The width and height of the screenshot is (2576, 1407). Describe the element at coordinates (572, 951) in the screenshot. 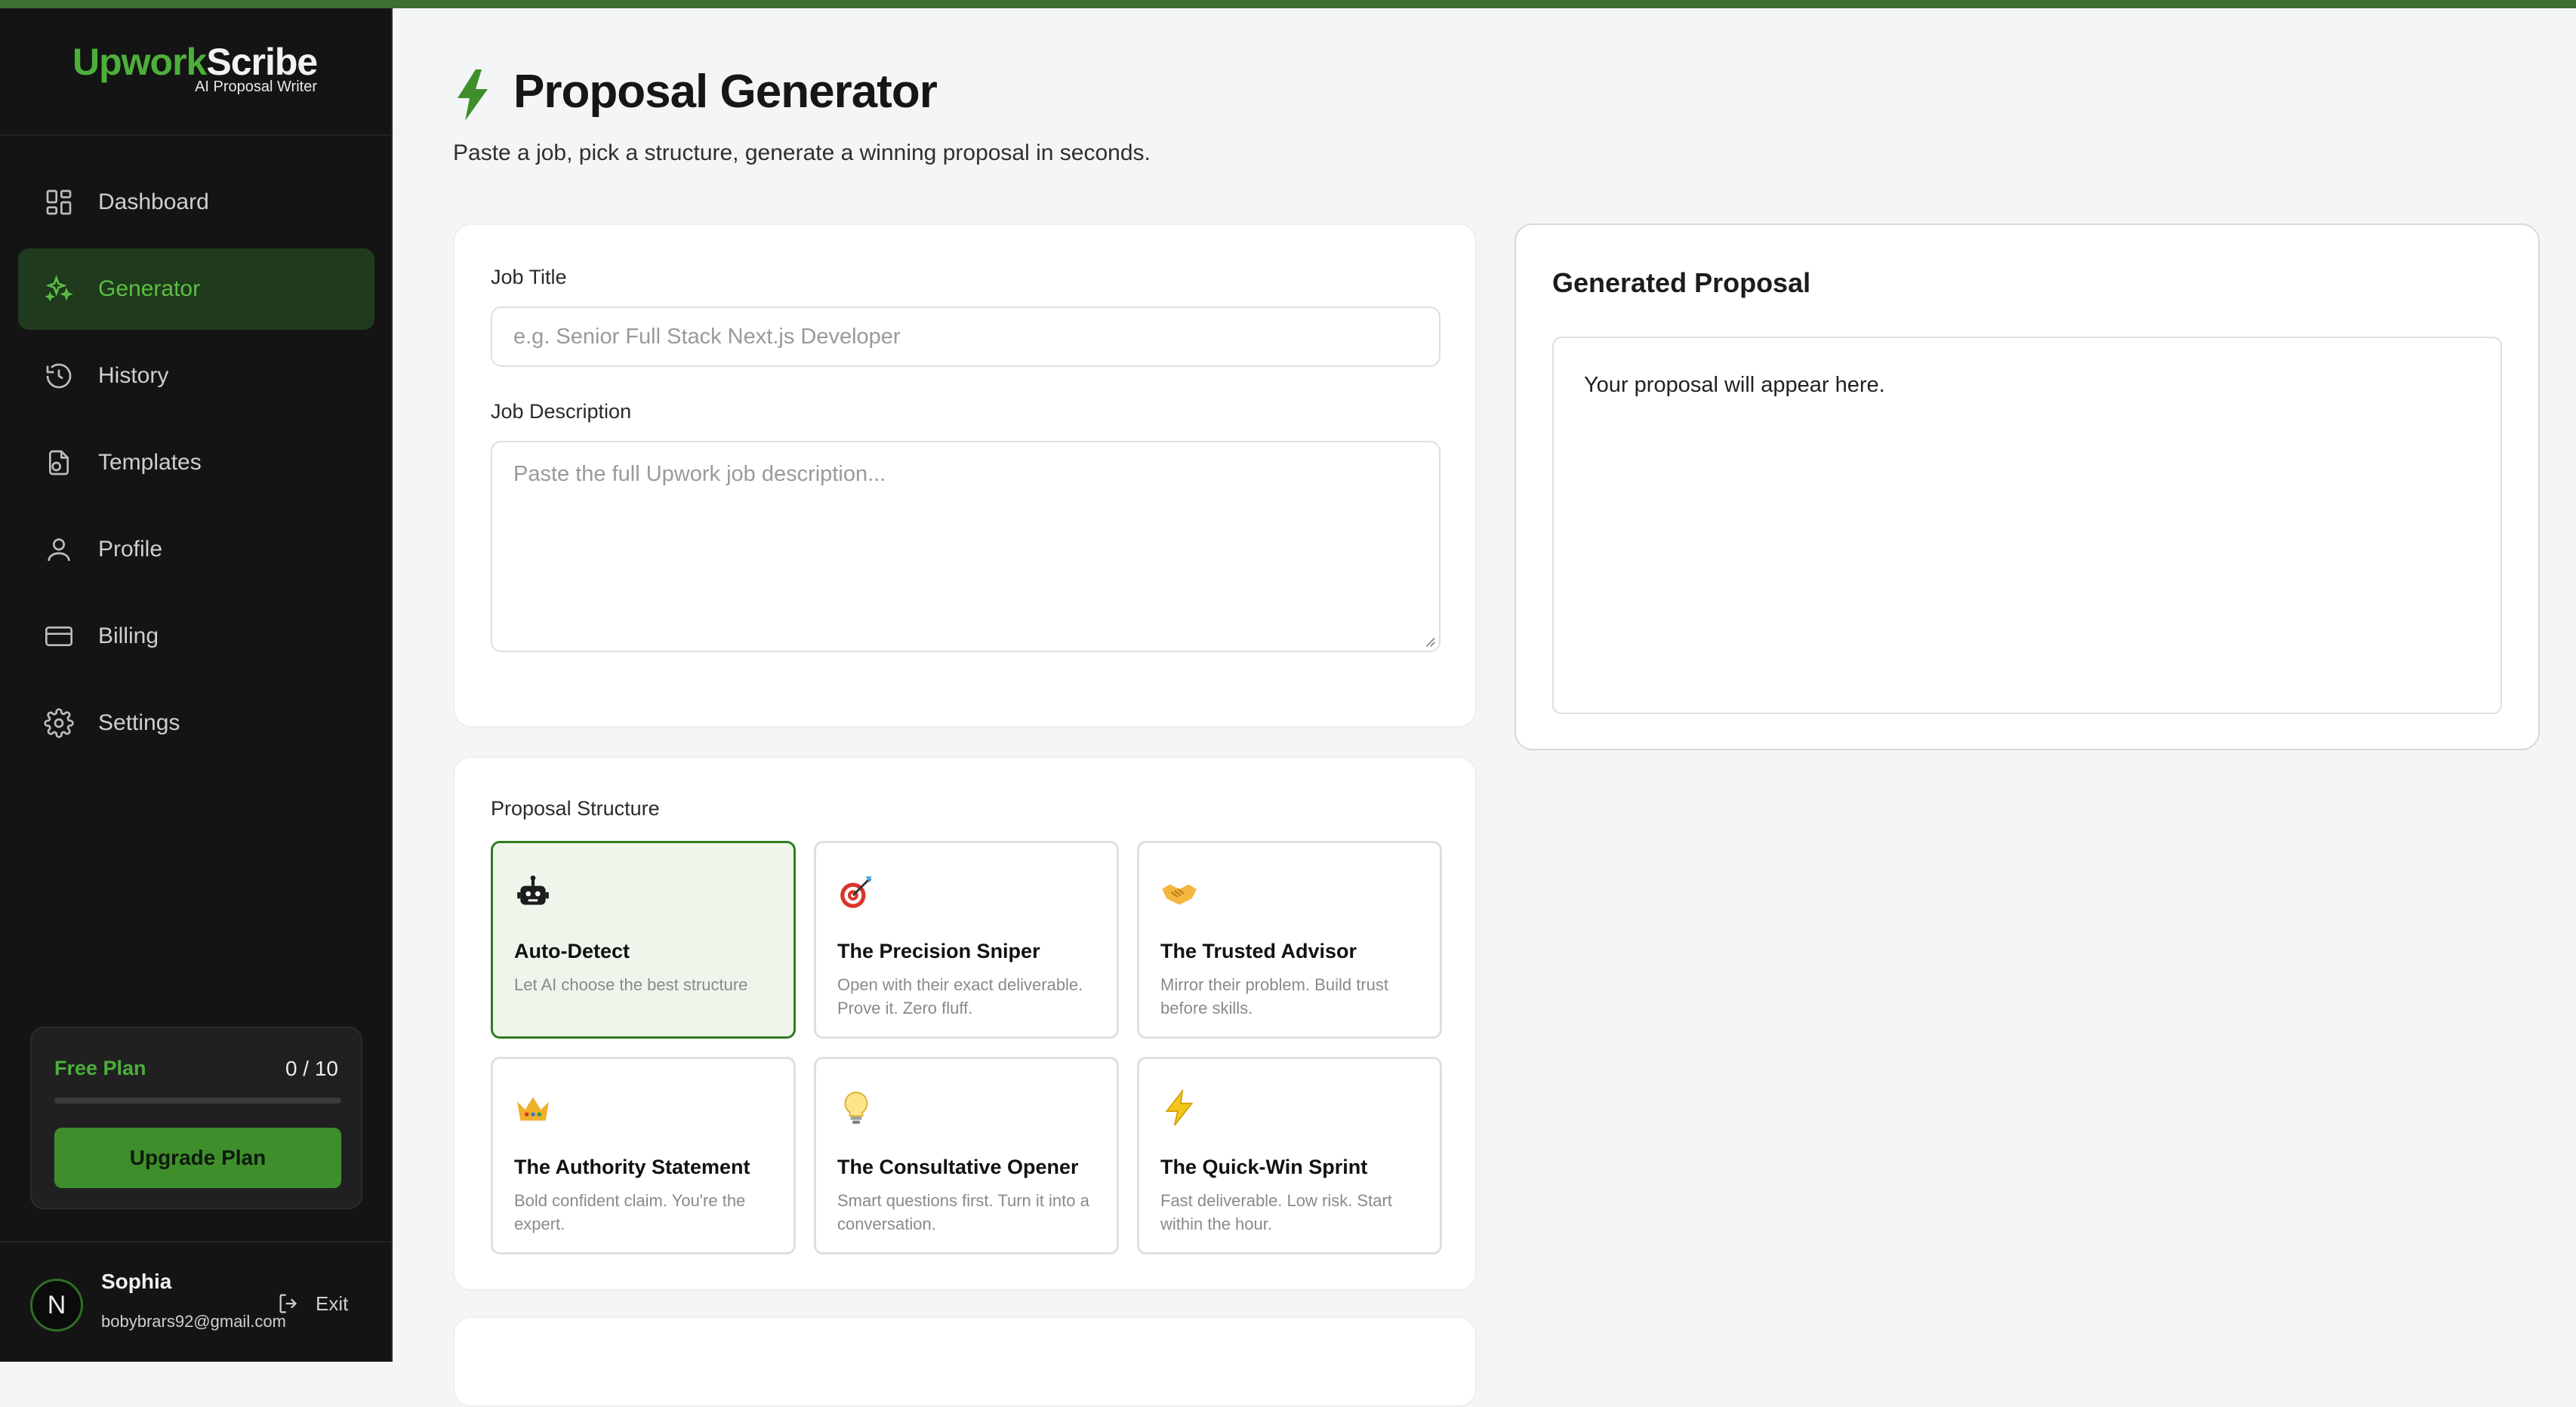

I see `structure-option-name: Auto-Detect` at that location.